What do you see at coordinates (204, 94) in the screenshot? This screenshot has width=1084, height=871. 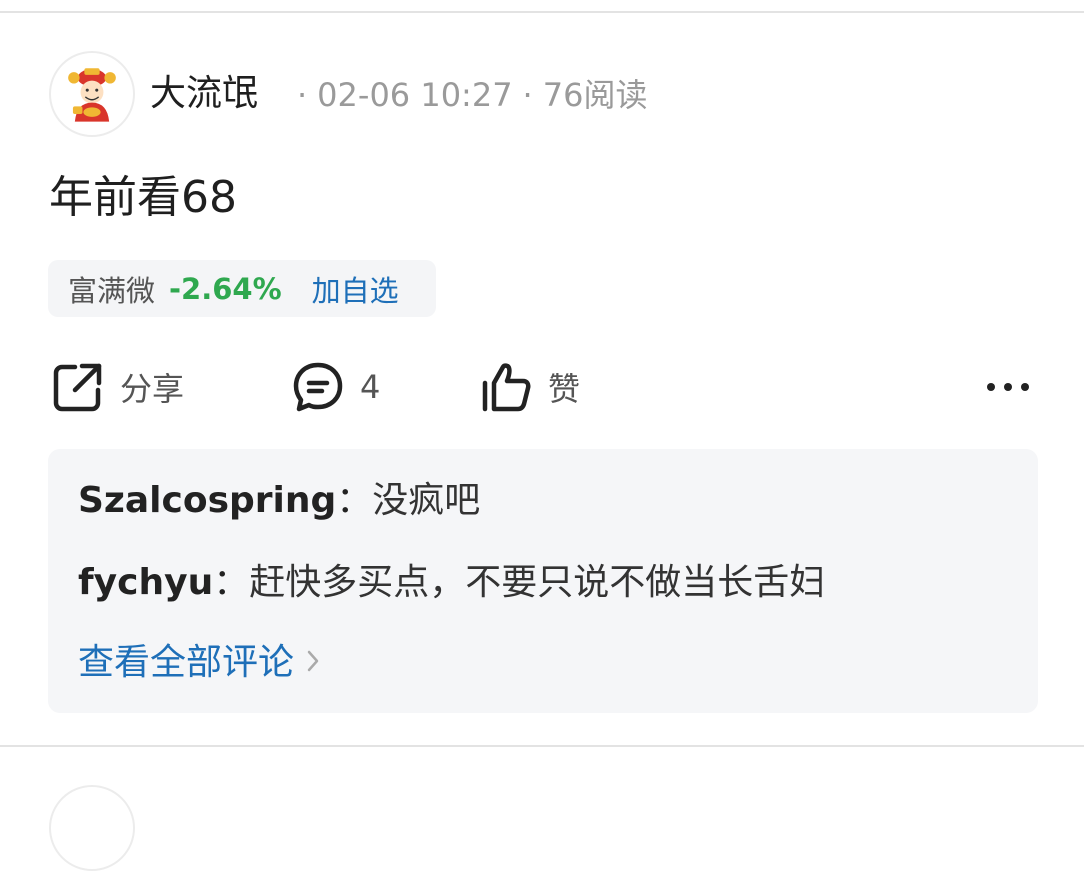 I see `author-name: 大流氓` at bounding box center [204, 94].